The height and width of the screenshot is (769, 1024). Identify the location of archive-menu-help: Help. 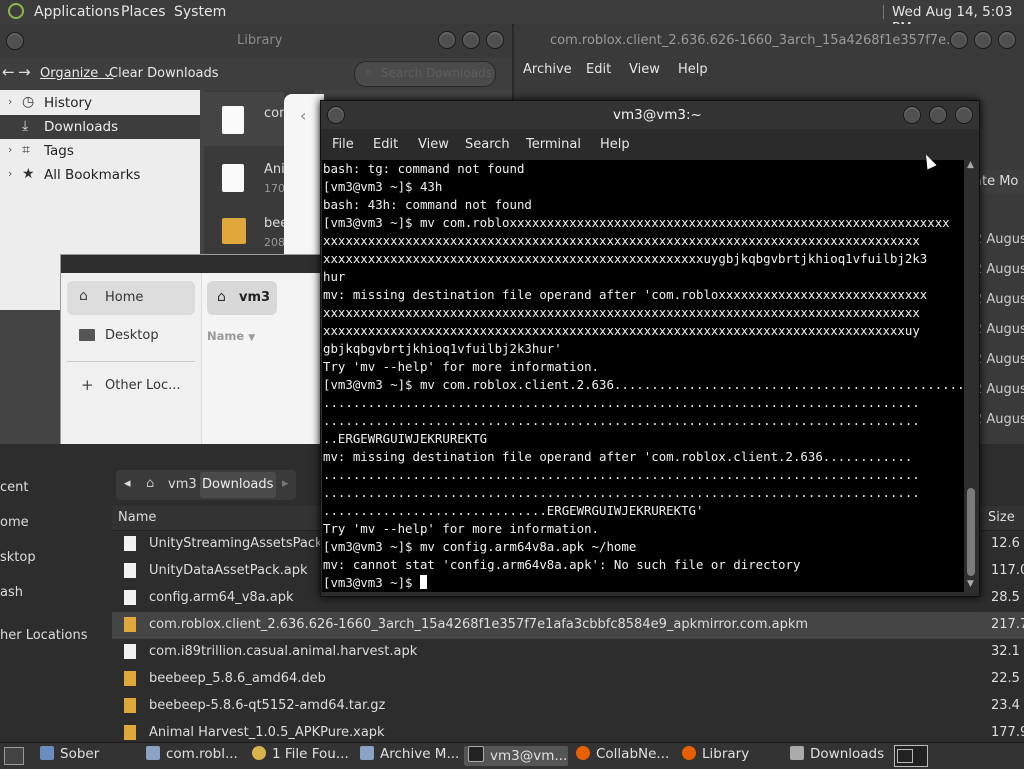
(693, 69).